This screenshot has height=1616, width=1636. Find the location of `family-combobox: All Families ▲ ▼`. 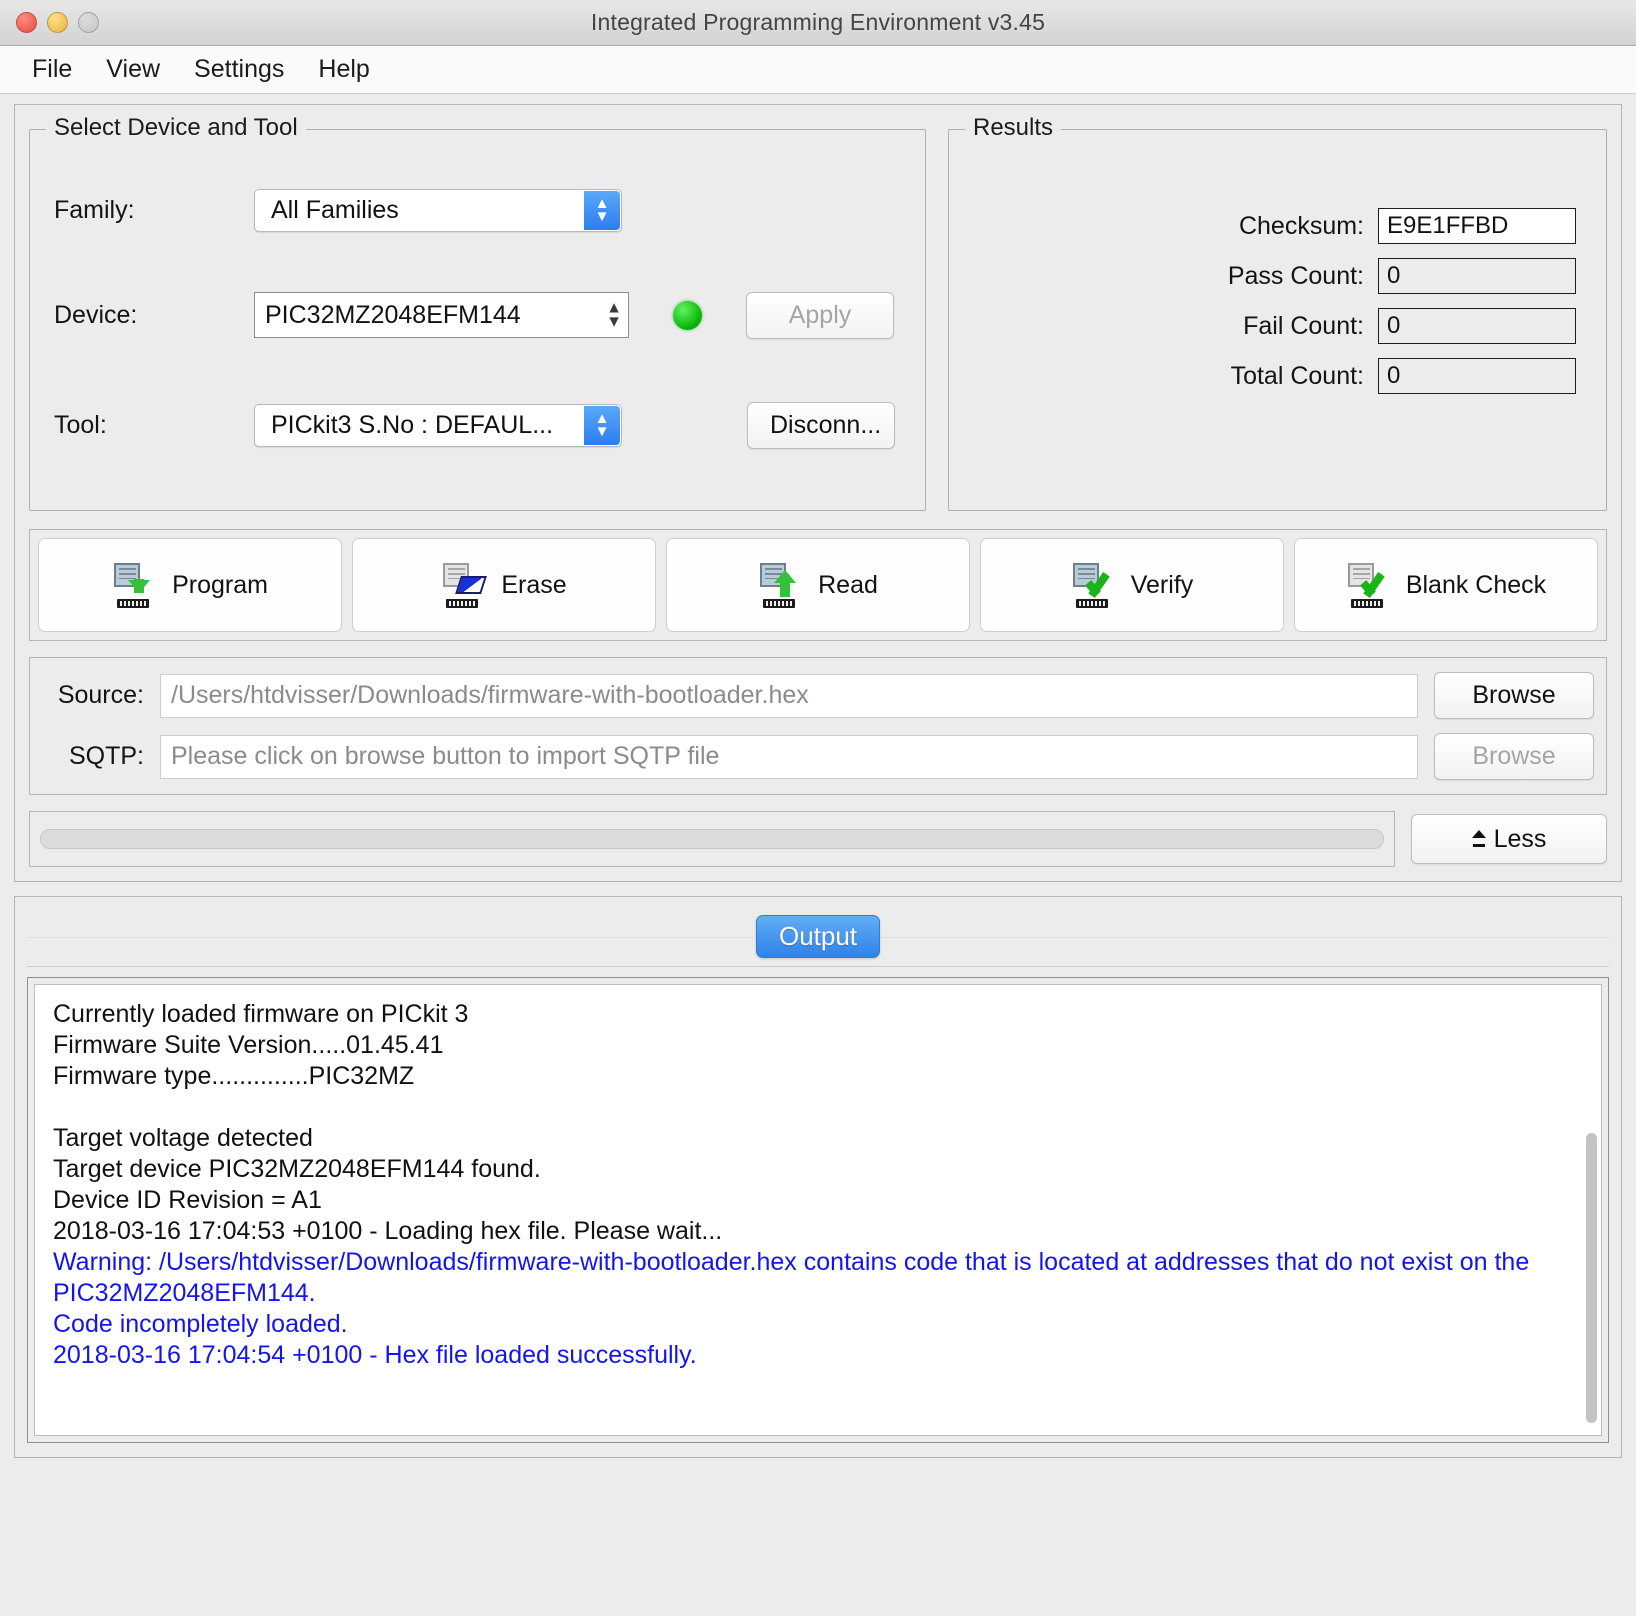

family-combobox: All Families ▲ ▼ is located at coordinates (438, 210).